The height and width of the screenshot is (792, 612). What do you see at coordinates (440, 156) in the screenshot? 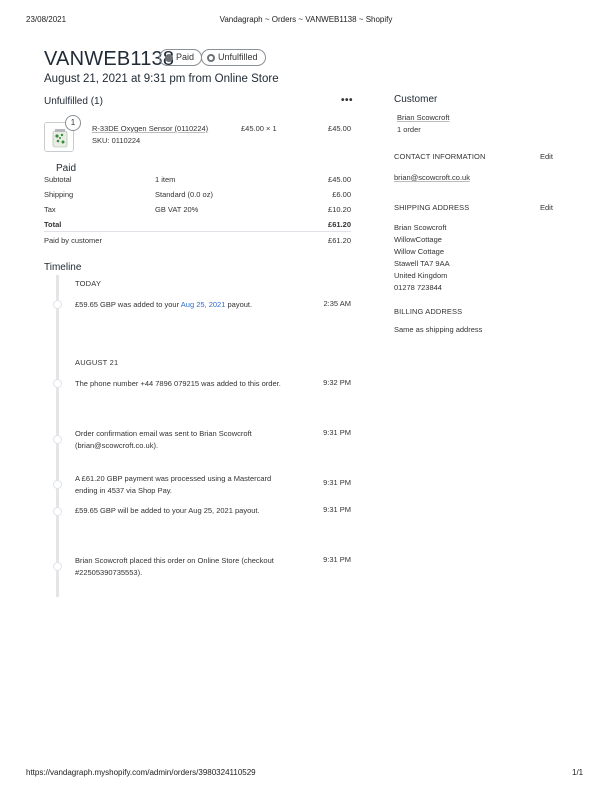
I see `contact-info-heading: CONTACT INFORMATION` at bounding box center [440, 156].